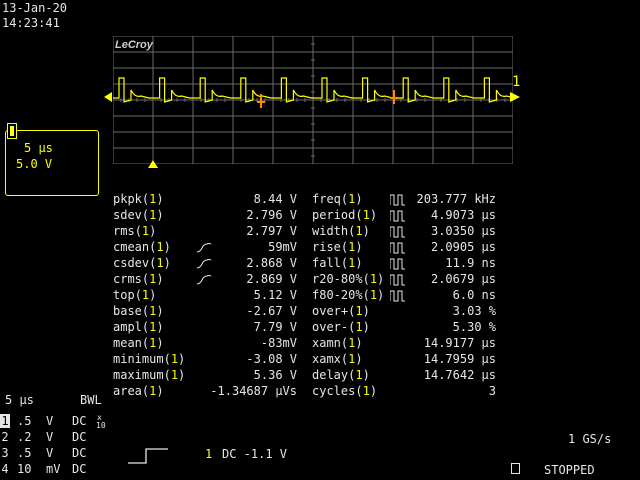 This screenshot has width=640, height=480. What do you see at coordinates (38, 148) in the screenshot?
I see `trace-timebase: 5 μs` at bounding box center [38, 148].